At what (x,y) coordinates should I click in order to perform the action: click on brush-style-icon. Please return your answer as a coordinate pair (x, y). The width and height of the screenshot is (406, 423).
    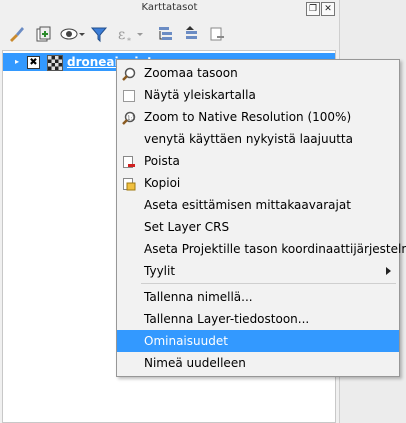
    Looking at the image, I should click on (16, 34).